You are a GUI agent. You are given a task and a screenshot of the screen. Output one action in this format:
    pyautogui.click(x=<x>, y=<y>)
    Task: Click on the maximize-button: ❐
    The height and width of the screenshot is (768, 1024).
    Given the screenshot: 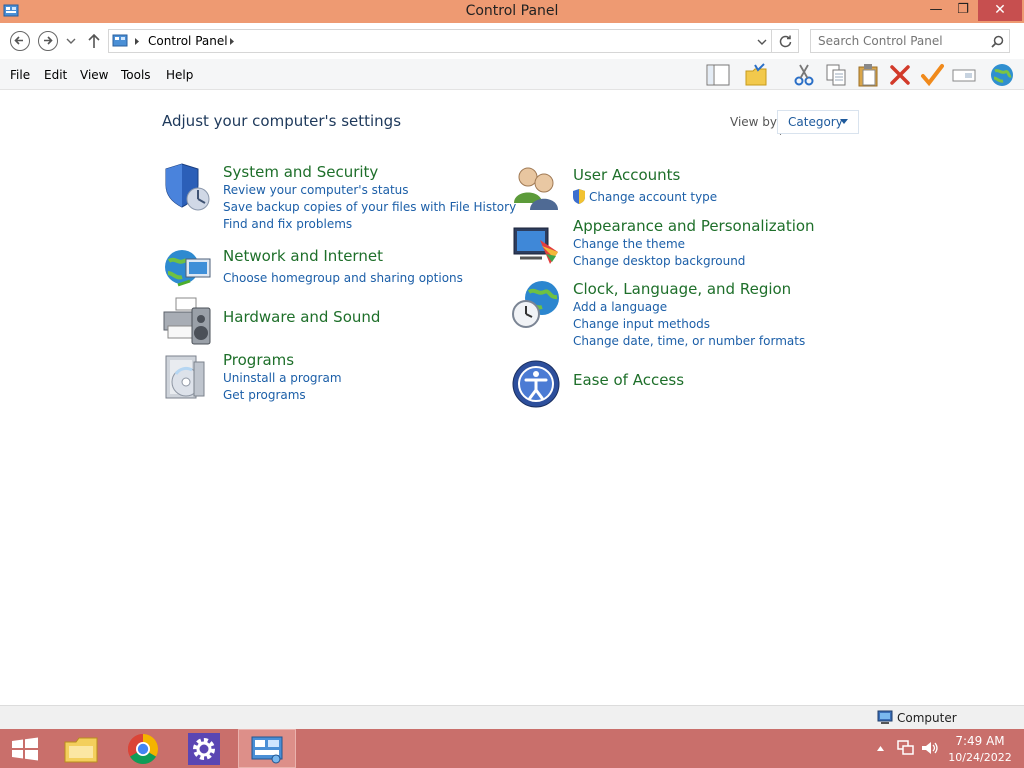 What is the action you would take?
    pyautogui.click(x=963, y=10)
    